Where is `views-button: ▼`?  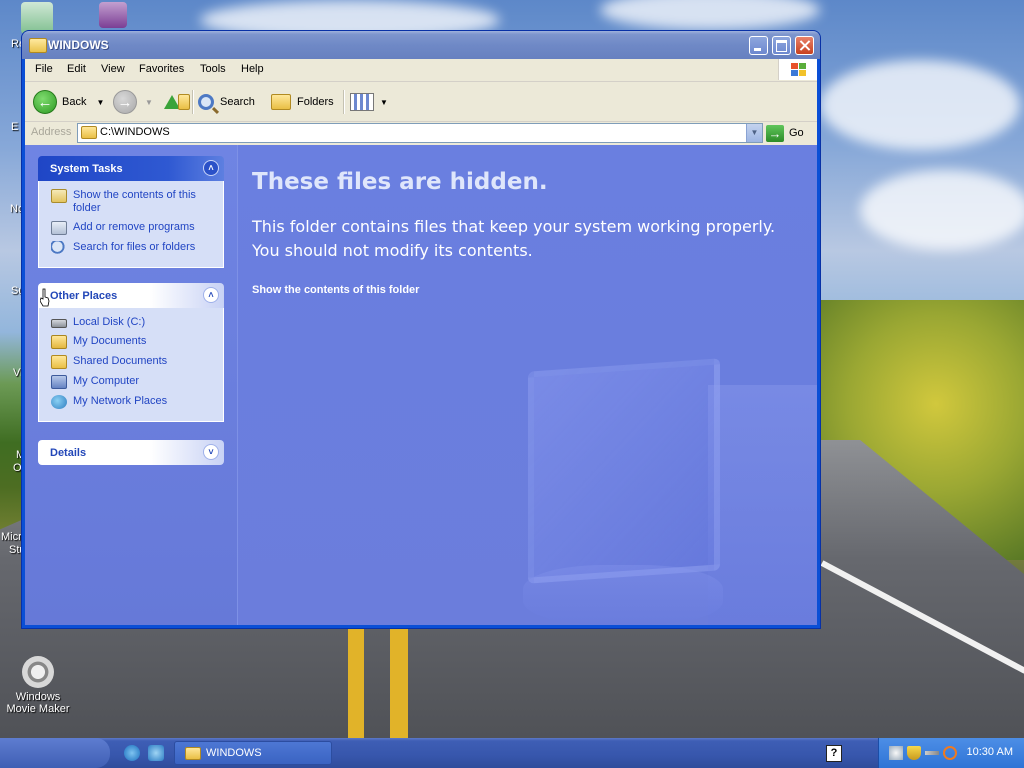
views-button: ▼ is located at coordinates (369, 102).